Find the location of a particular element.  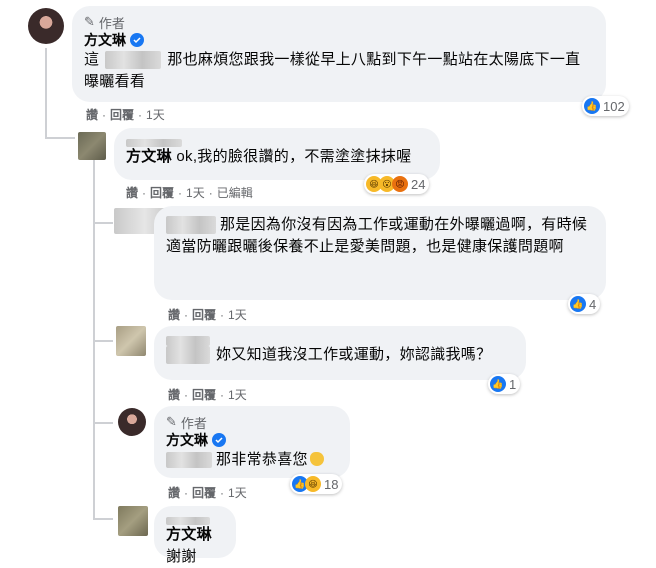

edited-label: 已編輯 is located at coordinates (234, 193).